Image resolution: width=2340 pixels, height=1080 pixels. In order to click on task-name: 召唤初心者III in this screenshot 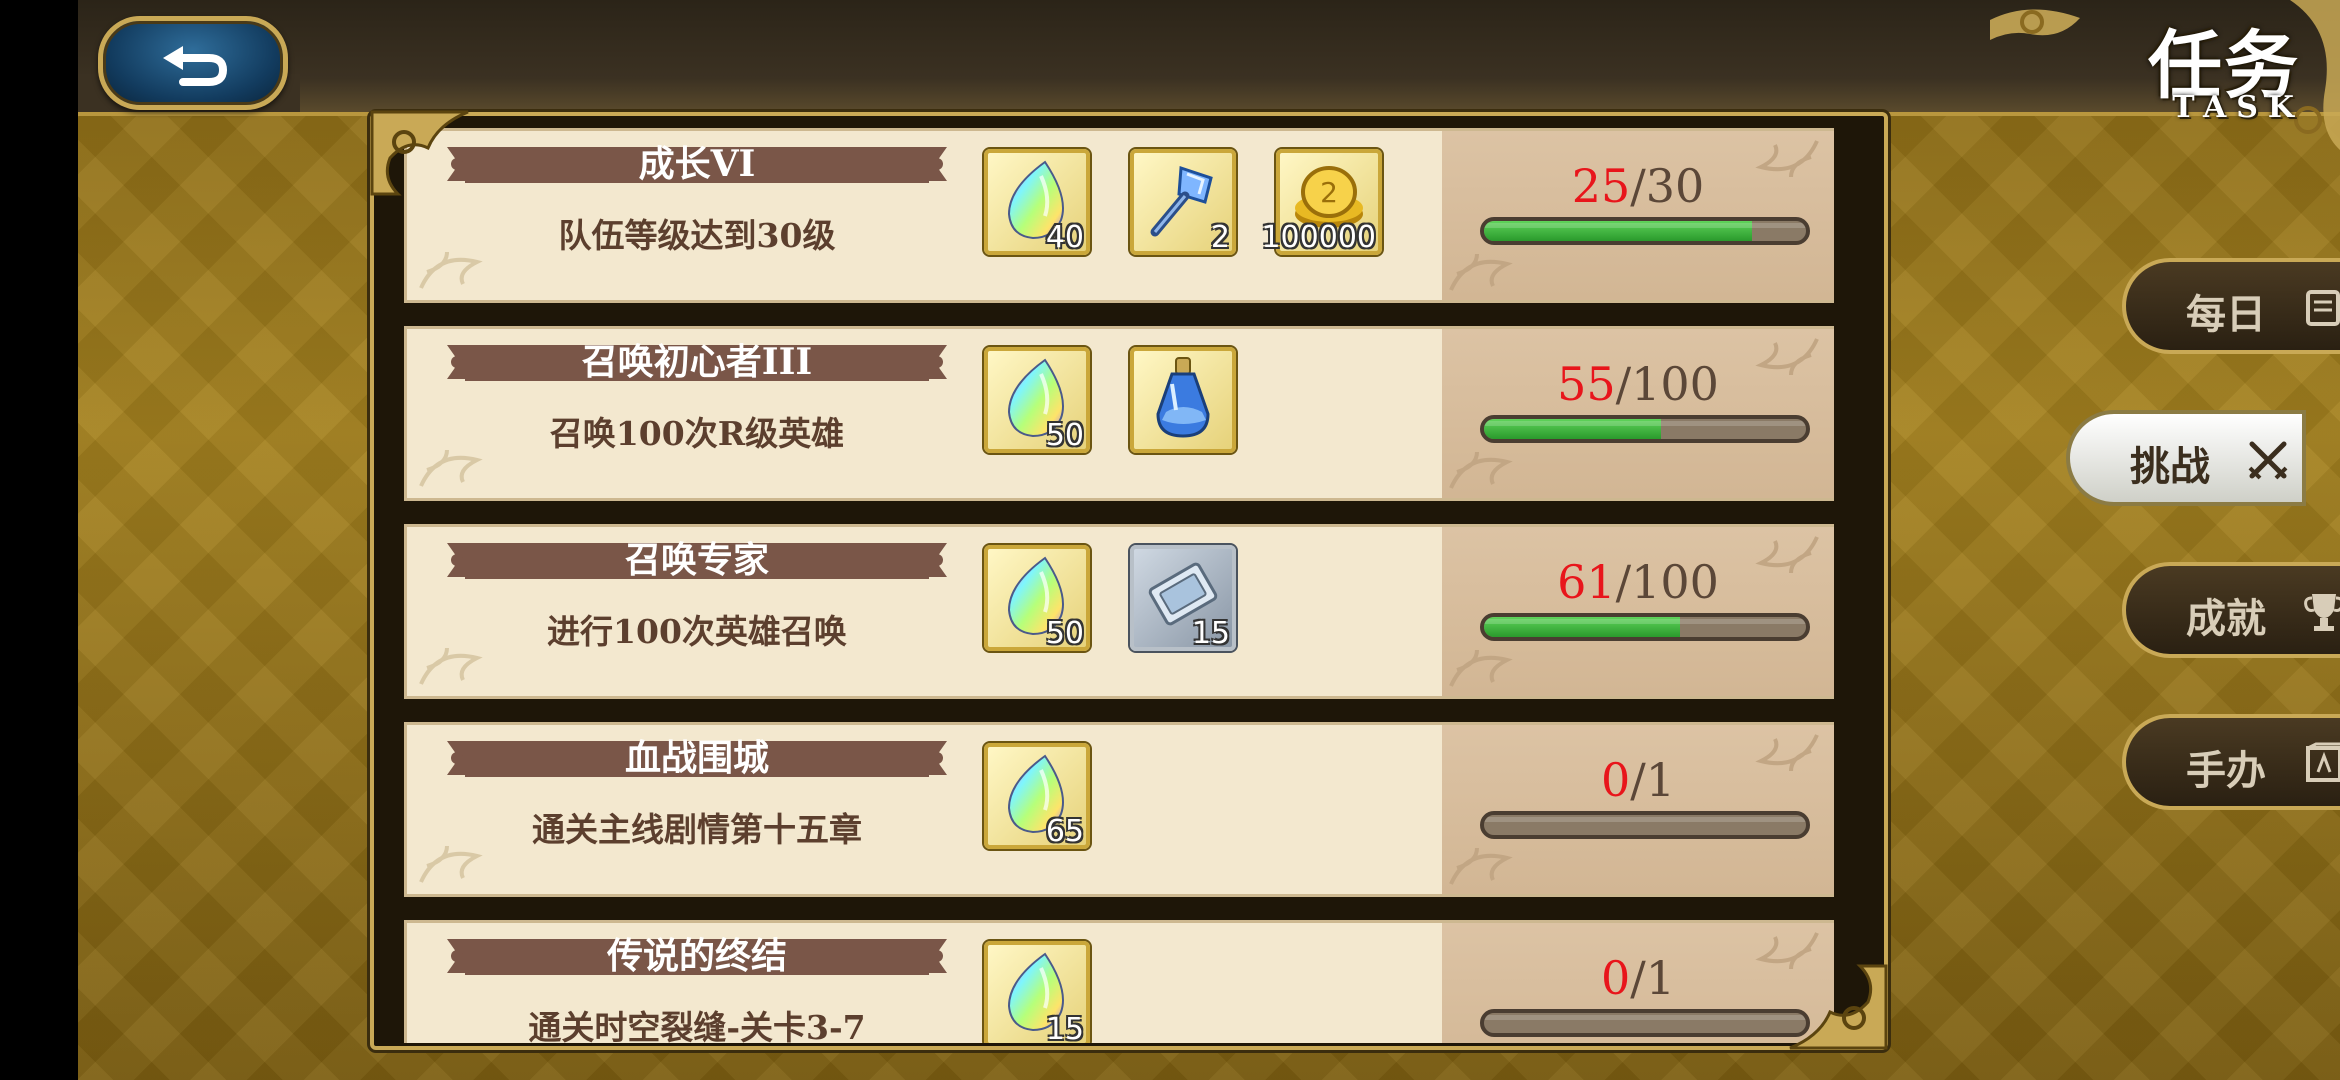, I will do `click(697, 362)`.